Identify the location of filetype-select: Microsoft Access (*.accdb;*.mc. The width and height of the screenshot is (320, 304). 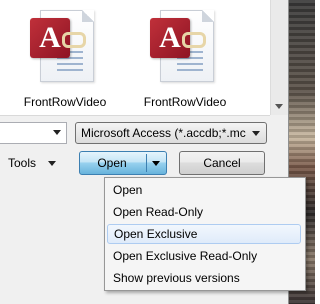
(171, 133).